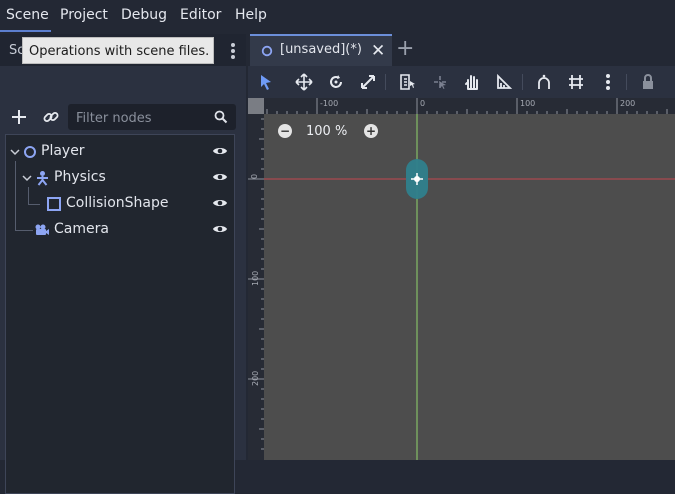 The image size is (675, 494). I want to click on add-node-button, so click(19, 117).